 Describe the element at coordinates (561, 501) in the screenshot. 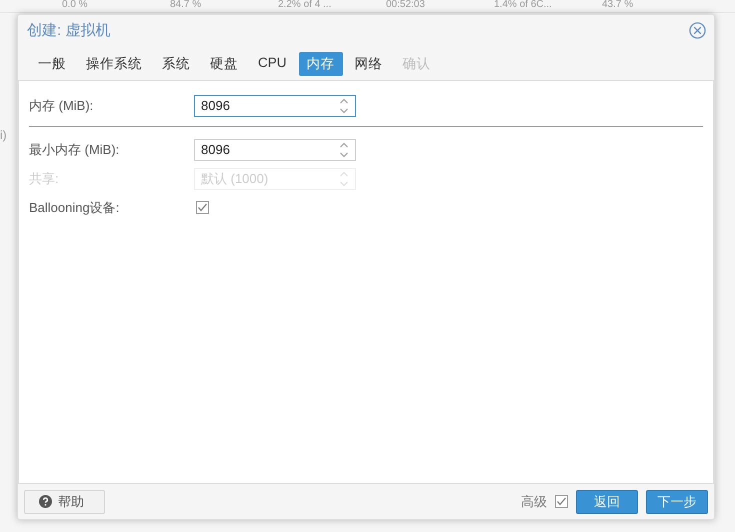

I see `advanced-checkbox` at that location.